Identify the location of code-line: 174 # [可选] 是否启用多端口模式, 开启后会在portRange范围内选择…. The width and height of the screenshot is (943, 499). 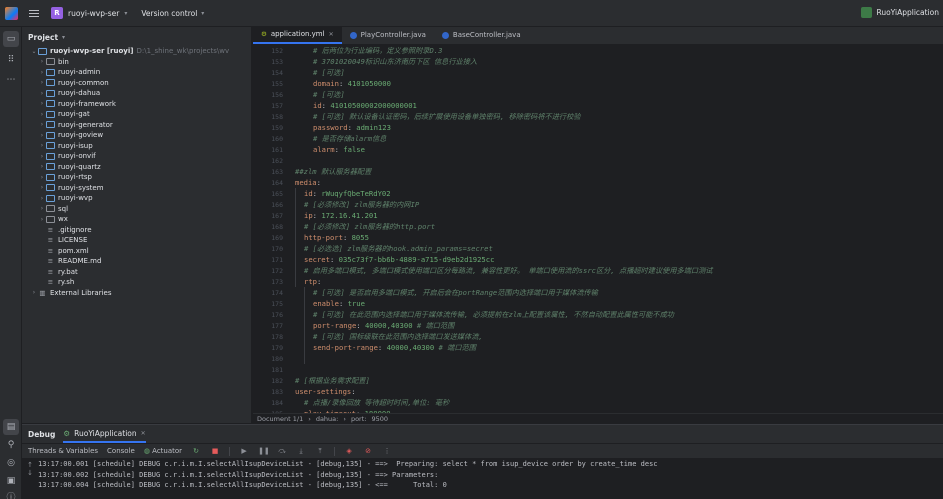
(598, 292).